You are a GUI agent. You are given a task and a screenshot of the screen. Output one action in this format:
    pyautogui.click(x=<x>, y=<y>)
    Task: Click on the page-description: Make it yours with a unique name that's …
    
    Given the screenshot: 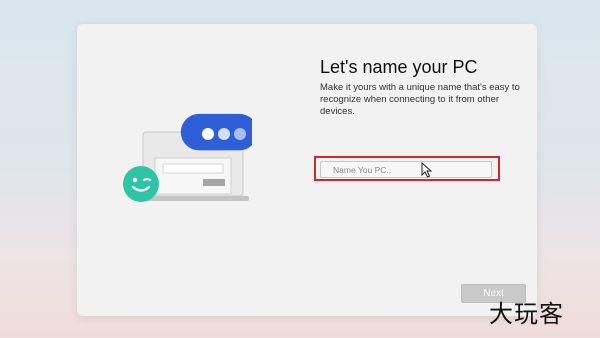 What is the action you would take?
    pyautogui.click(x=420, y=99)
    